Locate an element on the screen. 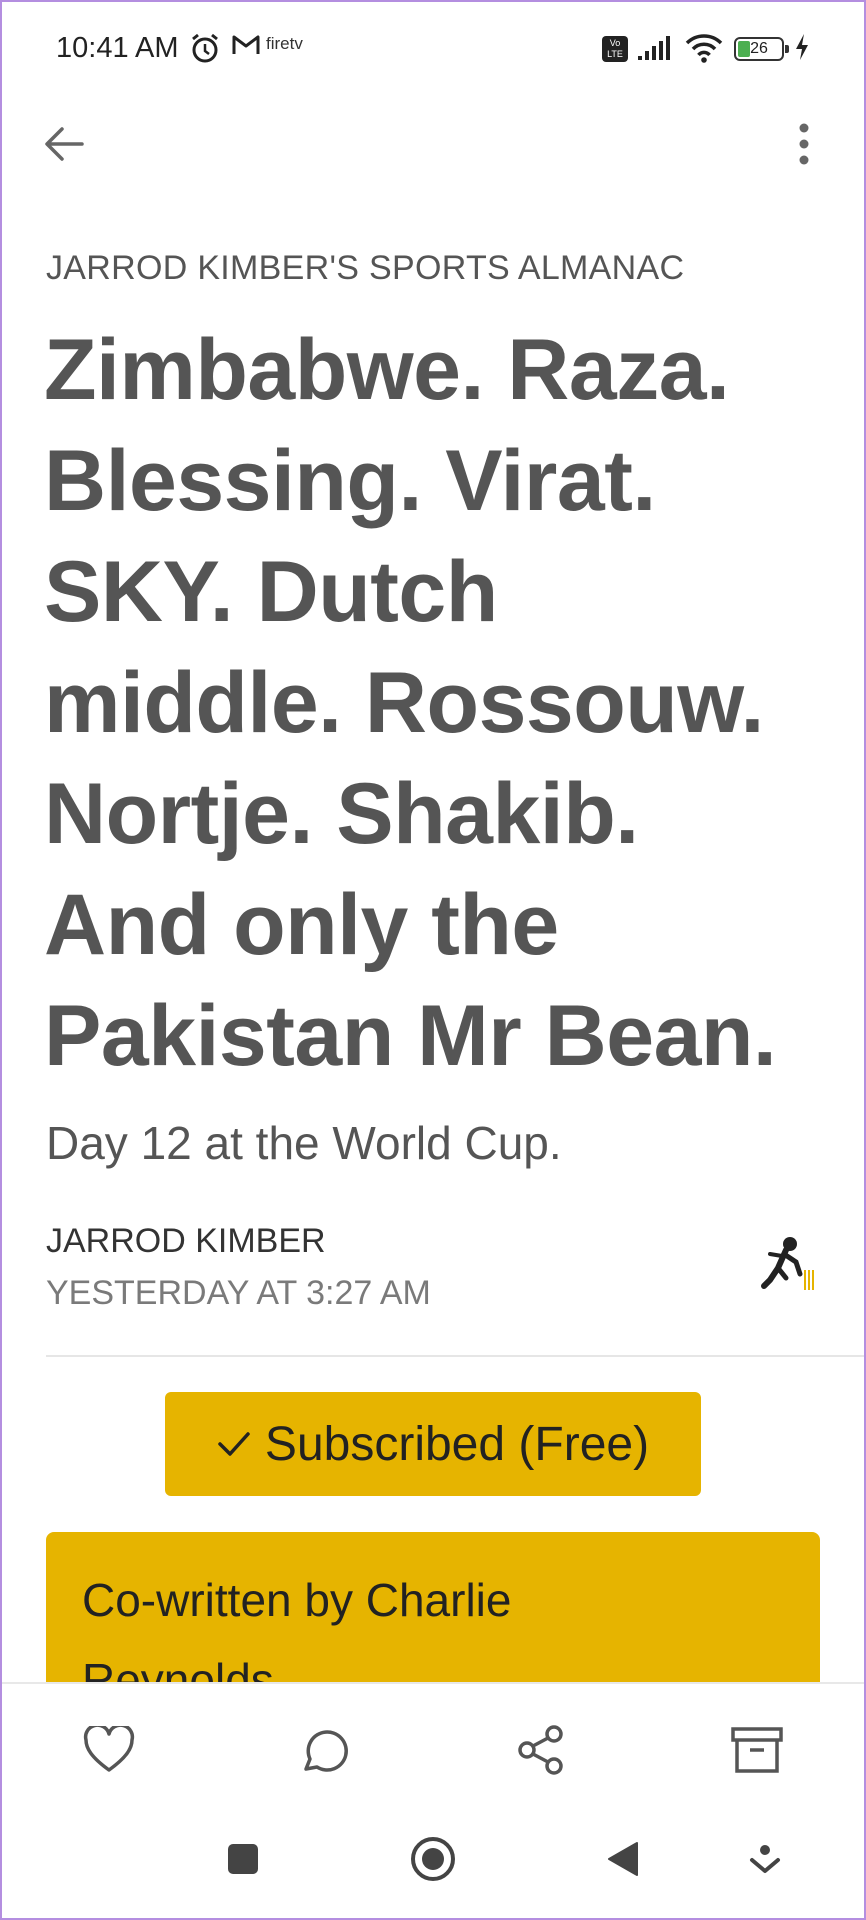 The width and height of the screenshot is (866, 1920). post-timestamp: YESTERDAY AT 3:27 AM is located at coordinates (238, 1293).